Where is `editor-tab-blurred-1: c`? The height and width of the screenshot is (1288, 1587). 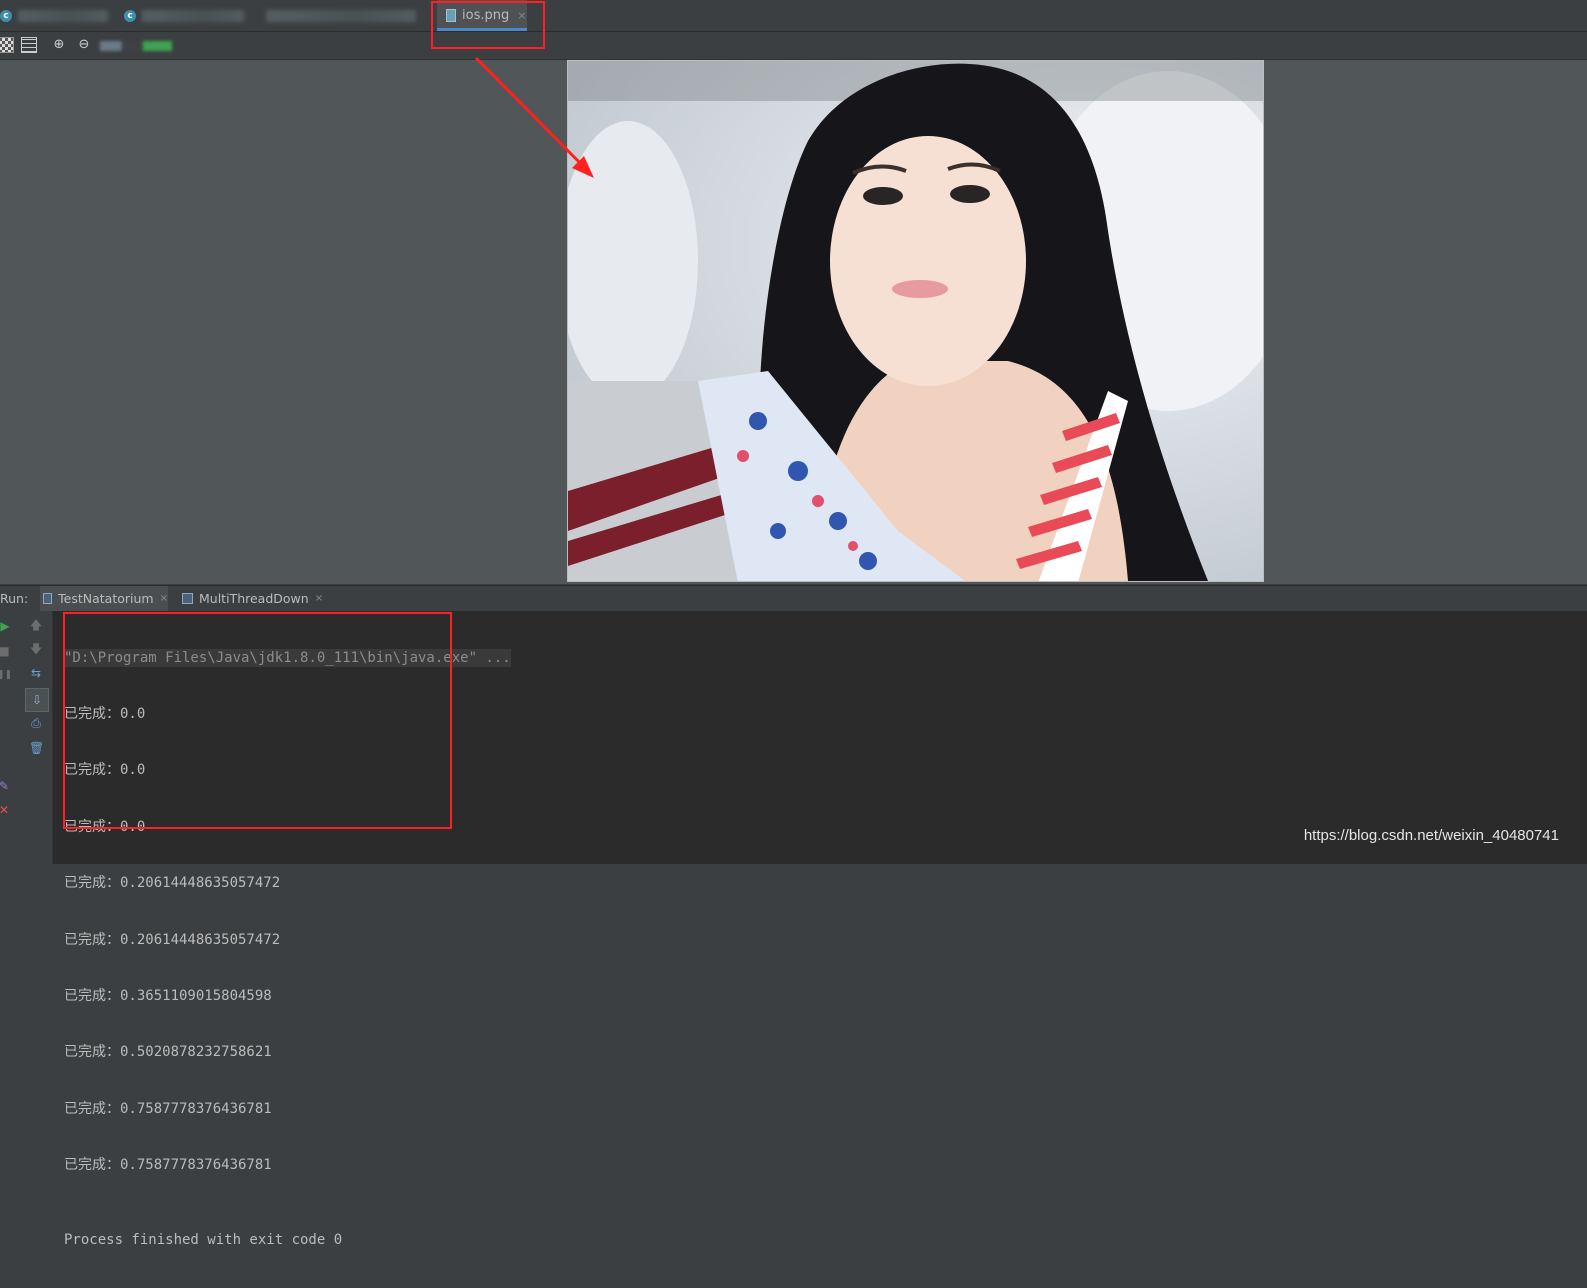 editor-tab-blurred-1: c is located at coordinates (57, 15).